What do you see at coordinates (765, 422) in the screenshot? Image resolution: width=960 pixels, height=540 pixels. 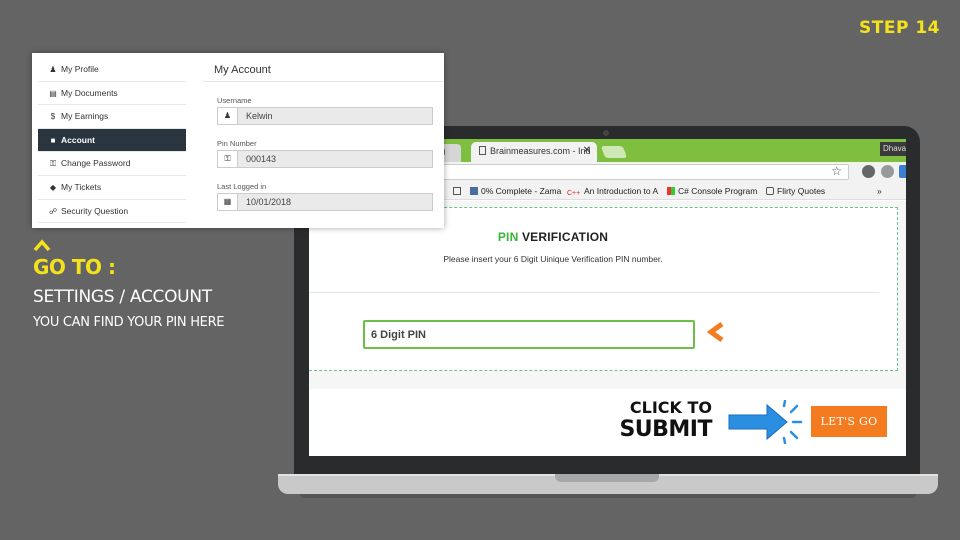 I see `arrow-right-icon` at bounding box center [765, 422].